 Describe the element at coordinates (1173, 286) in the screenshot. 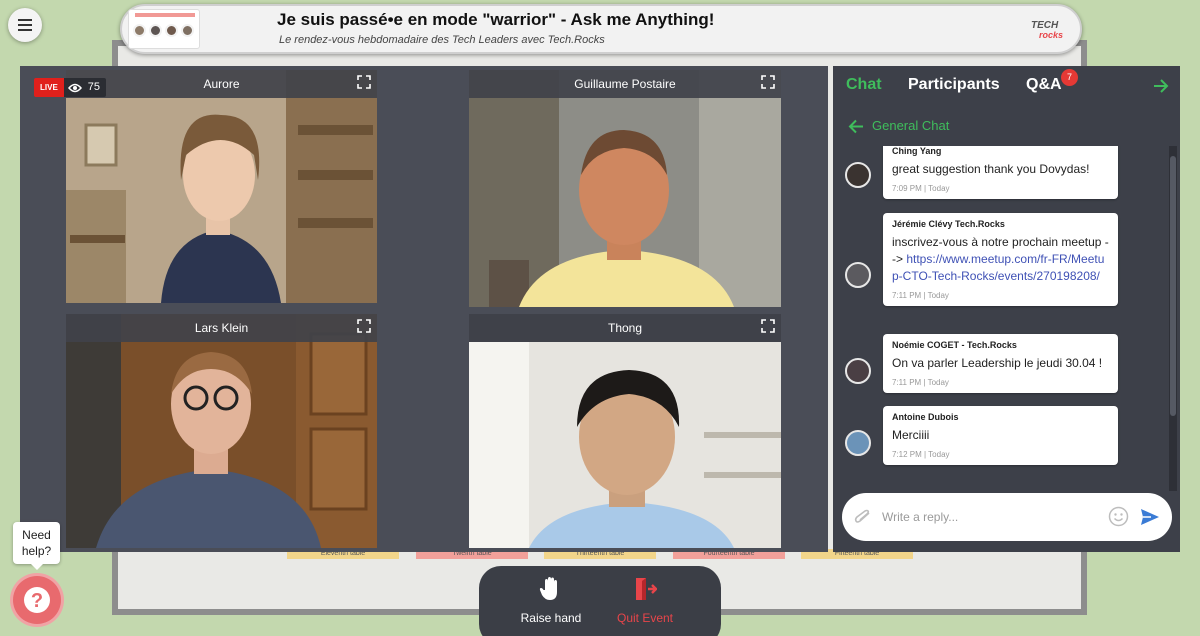

I see `scrollbar-thumb` at that location.